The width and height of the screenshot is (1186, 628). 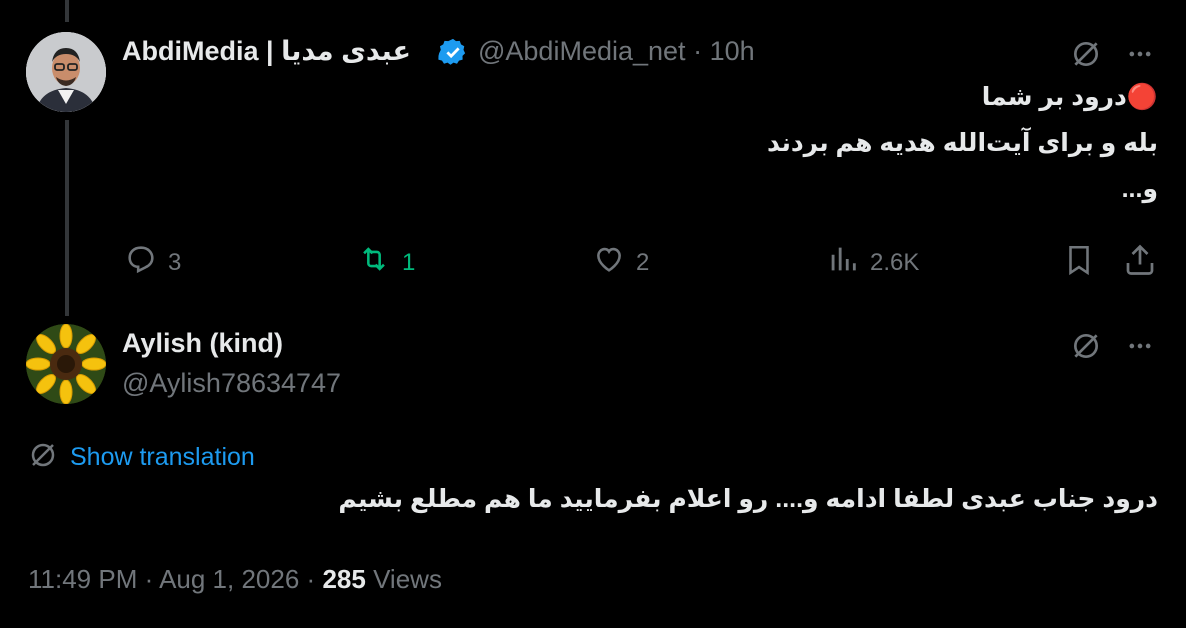 I want to click on like-button: 2, so click(x=620, y=262).